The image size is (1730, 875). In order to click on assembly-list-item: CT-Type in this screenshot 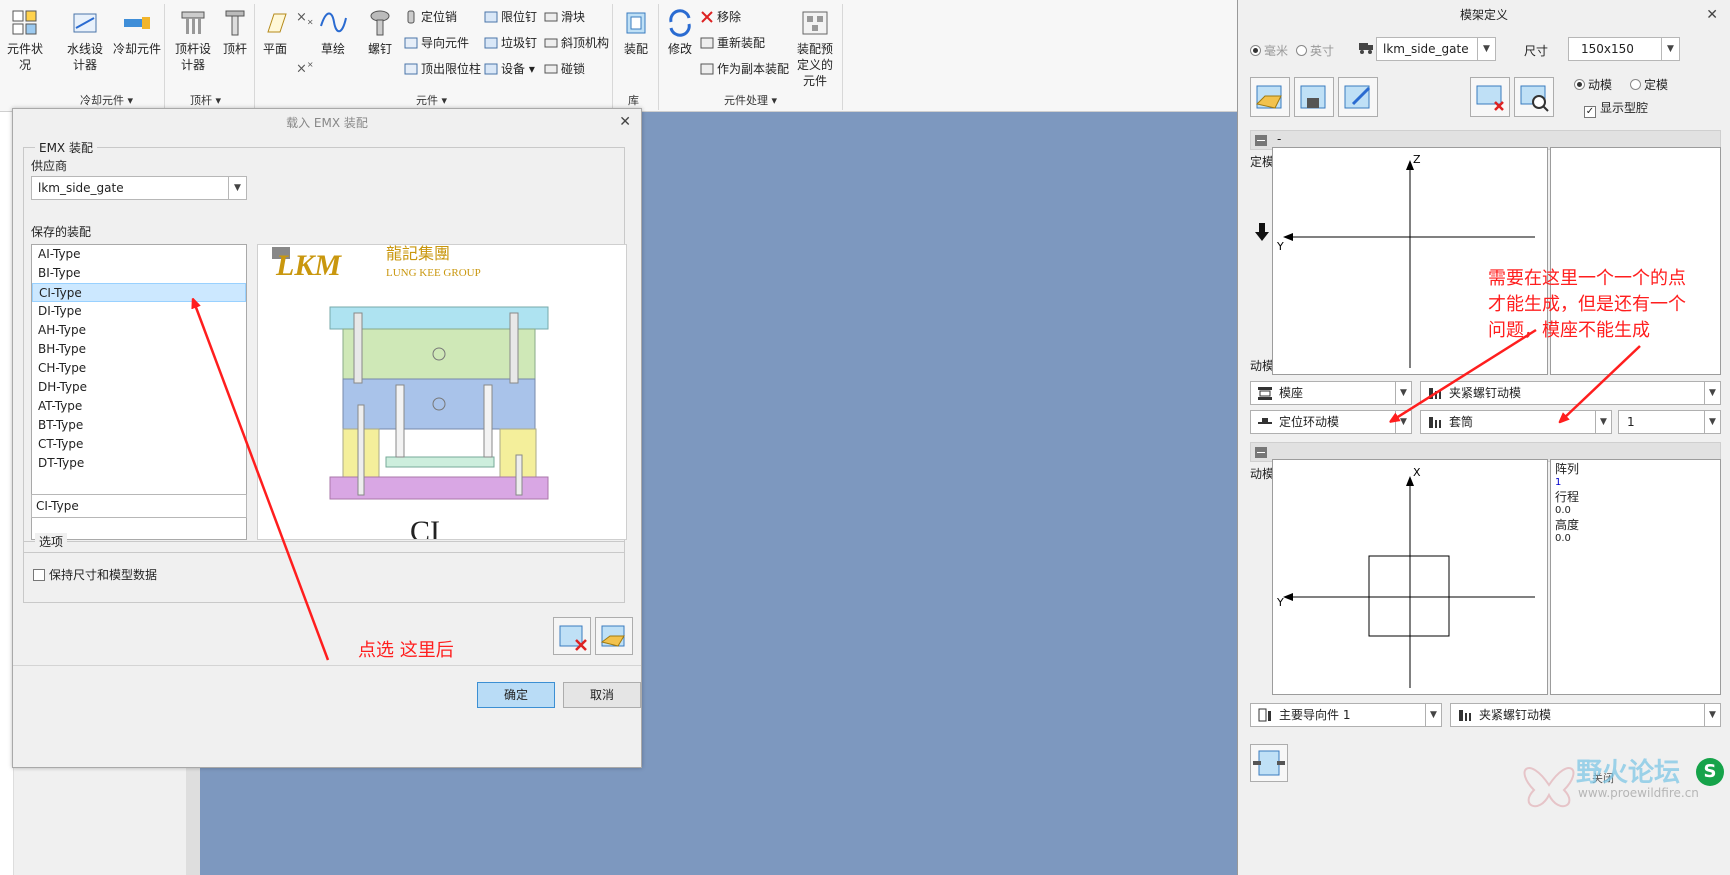, I will do `click(139, 444)`.